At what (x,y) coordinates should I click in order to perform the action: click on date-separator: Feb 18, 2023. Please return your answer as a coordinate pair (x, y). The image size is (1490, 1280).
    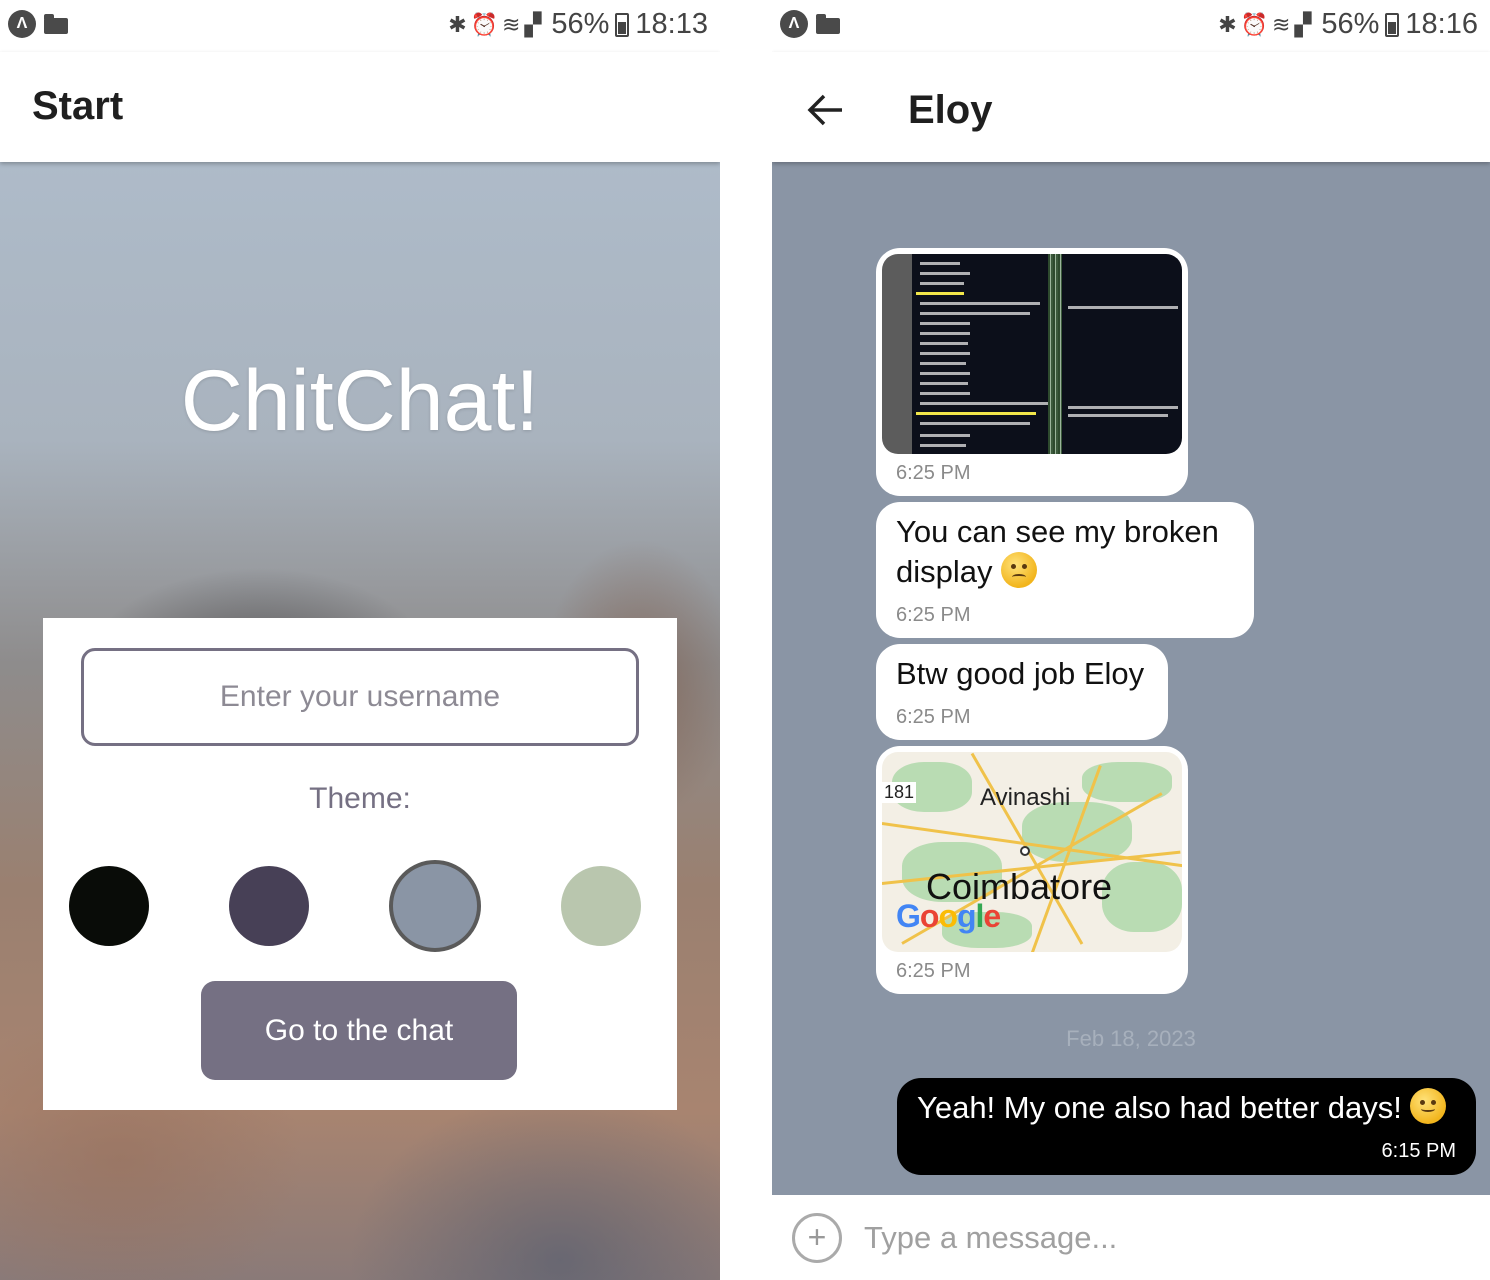
    Looking at the image, I should click on (1131, 1038).